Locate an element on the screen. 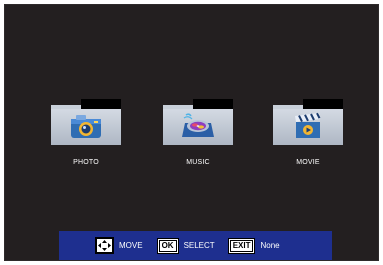 Image resolution: width=383 pixels, height=265 pixels. movie-clapper-icon is located at coordinates (308, 125).